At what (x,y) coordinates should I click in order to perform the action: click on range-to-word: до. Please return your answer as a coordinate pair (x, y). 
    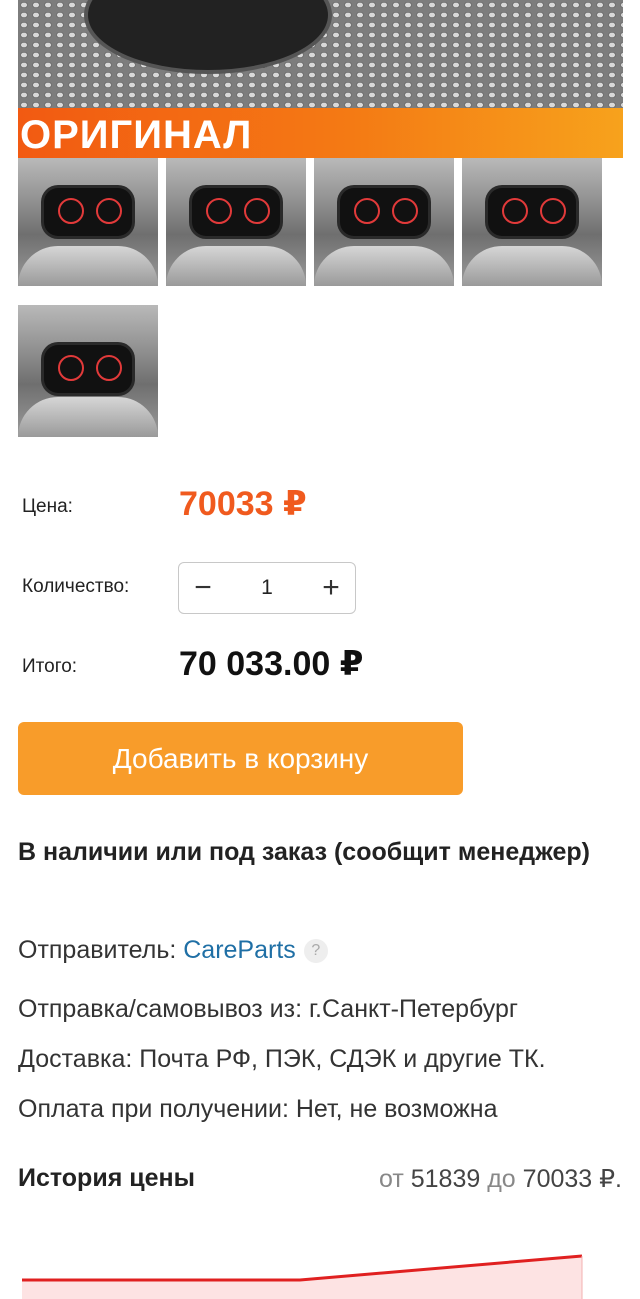
    Looking at the image, I should click on (501, 1179).